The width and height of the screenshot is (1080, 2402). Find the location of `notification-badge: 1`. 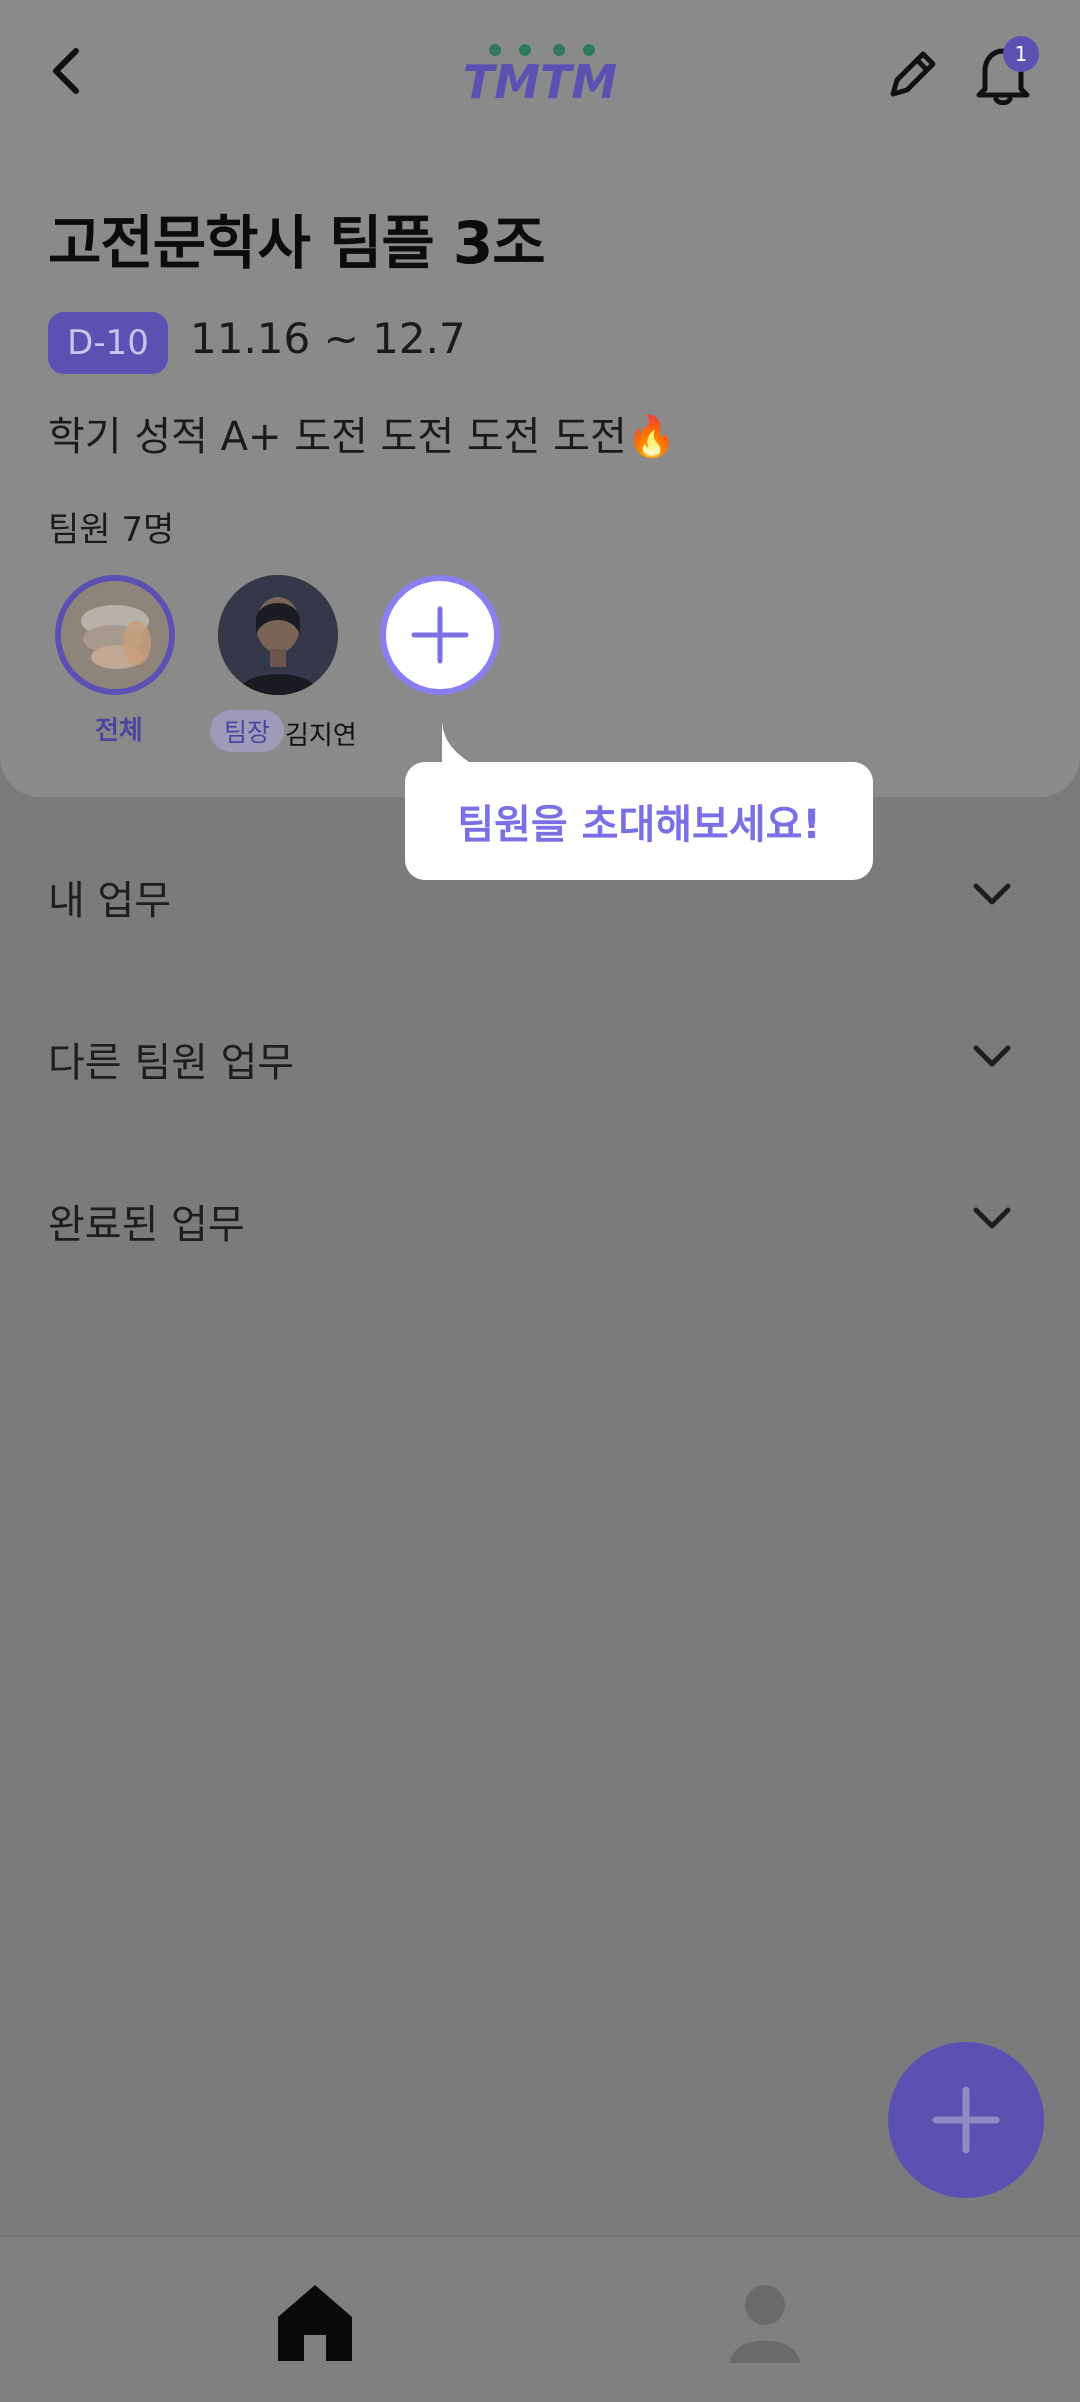

notification-badge: 1 is located at coordinates (1021, 54).